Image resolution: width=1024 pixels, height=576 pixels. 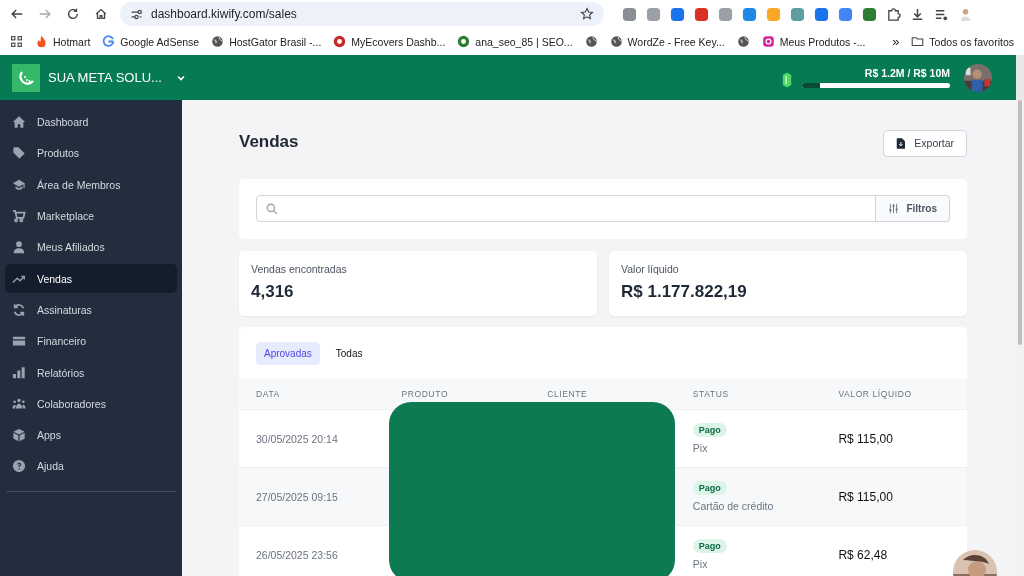 I want to click on gem-icon, so click(x=787, y=79).